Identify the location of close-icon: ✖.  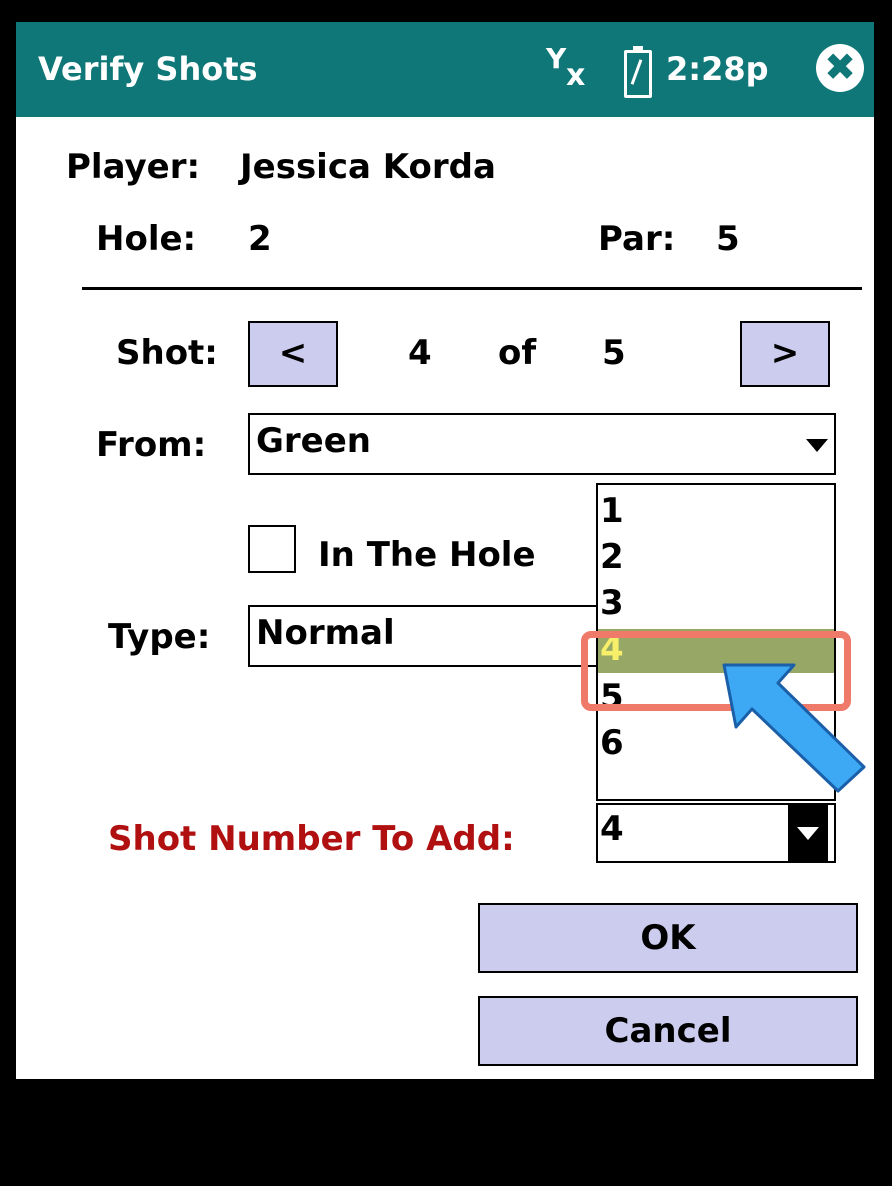
(840, 68).